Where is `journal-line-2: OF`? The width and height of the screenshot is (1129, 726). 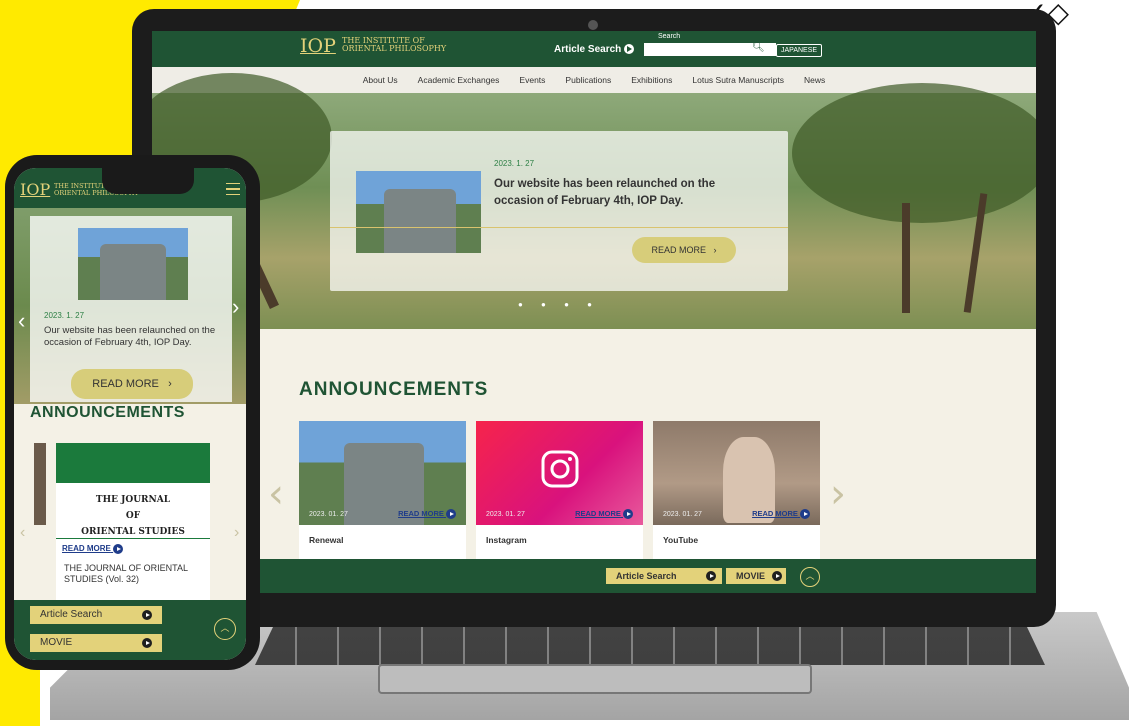 journal-line-2: OF is located at coordinates (133, 515).